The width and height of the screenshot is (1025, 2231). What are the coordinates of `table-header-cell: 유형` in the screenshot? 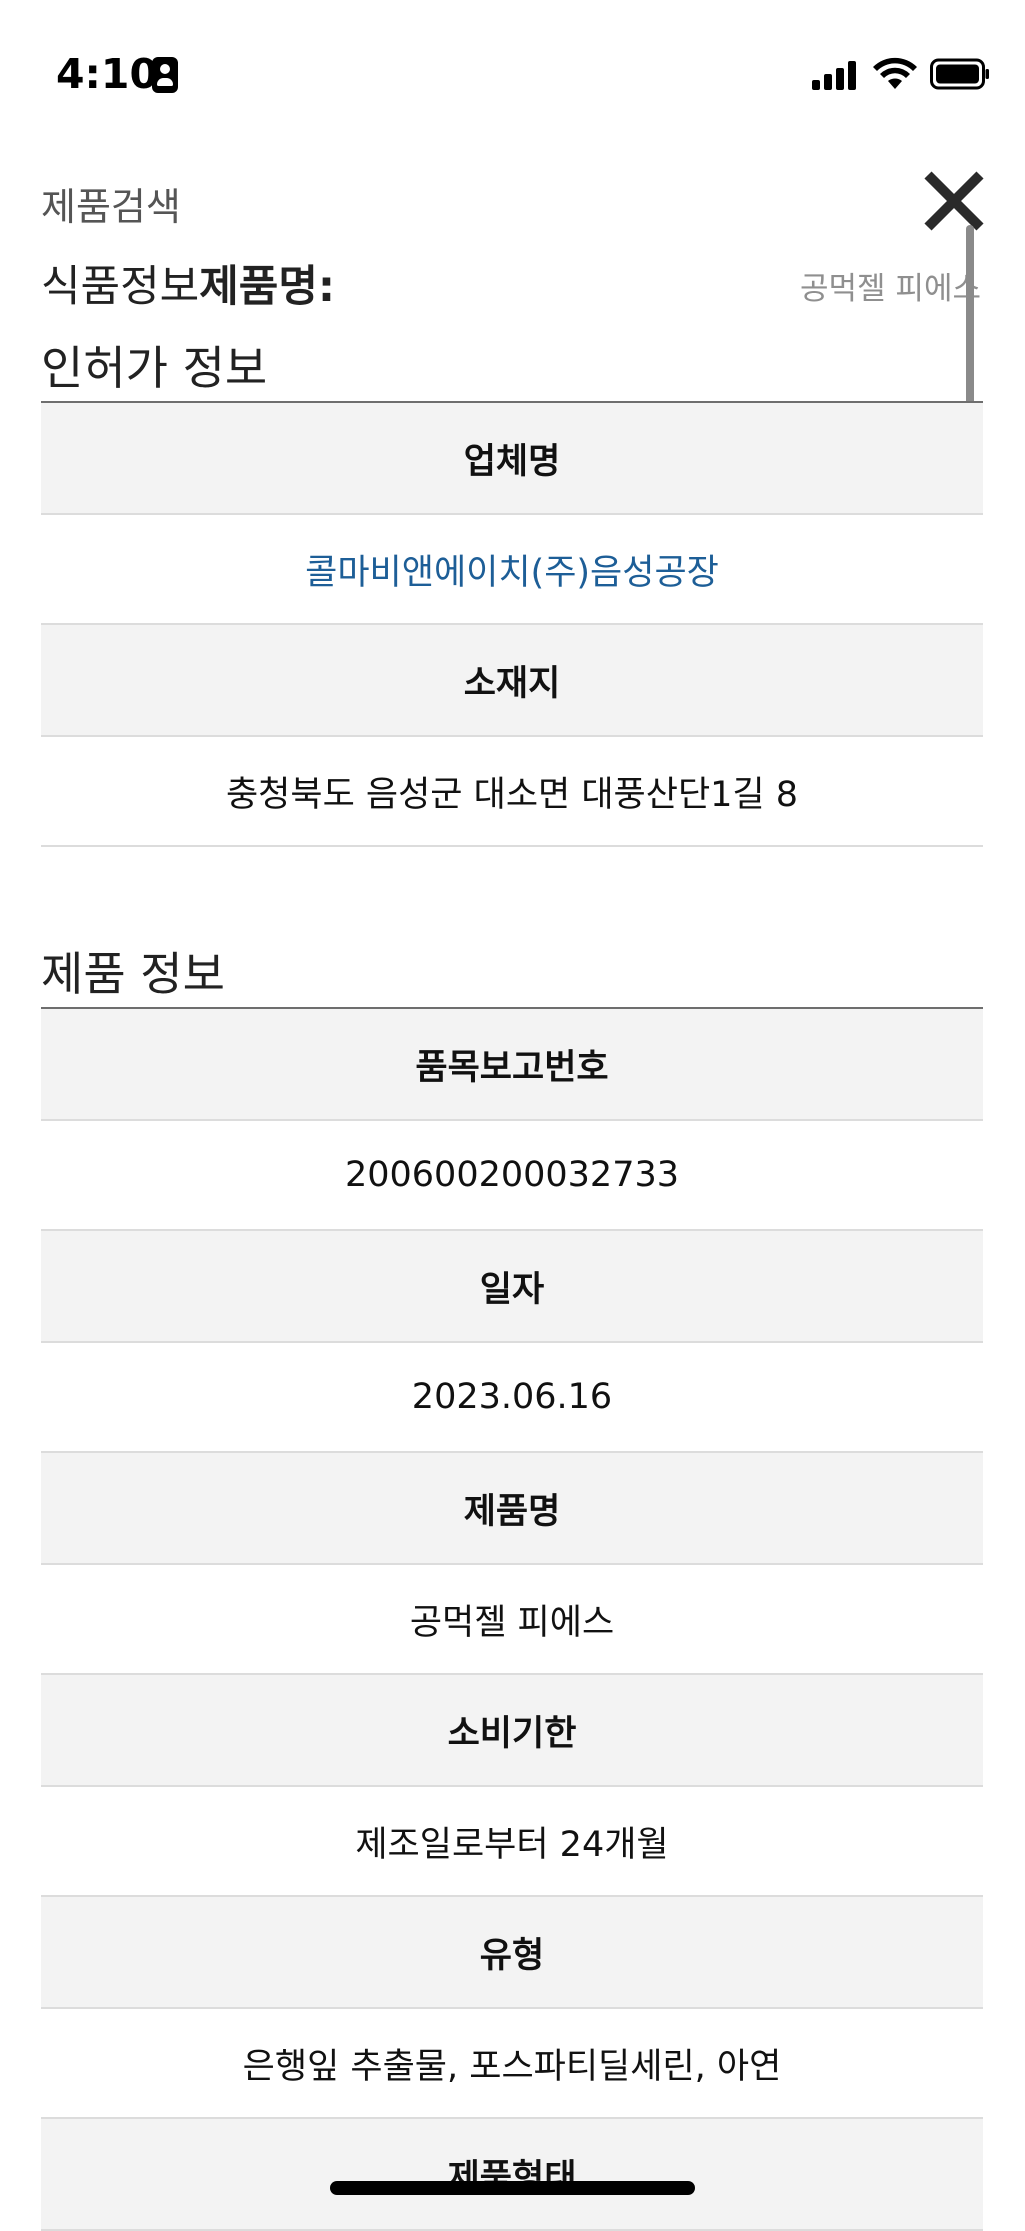 It's located at (512, 1953).